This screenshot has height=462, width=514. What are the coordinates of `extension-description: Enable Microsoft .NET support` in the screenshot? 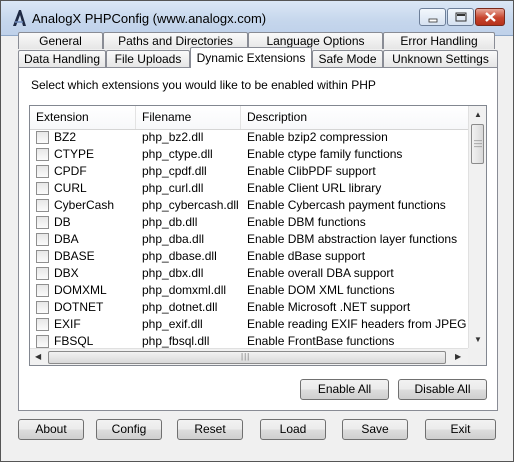 It's located at (329, 307).